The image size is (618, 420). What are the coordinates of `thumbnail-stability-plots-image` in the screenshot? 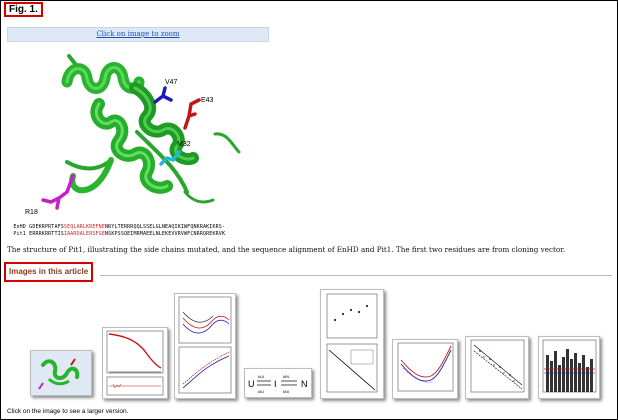 It's located at (352, 343).